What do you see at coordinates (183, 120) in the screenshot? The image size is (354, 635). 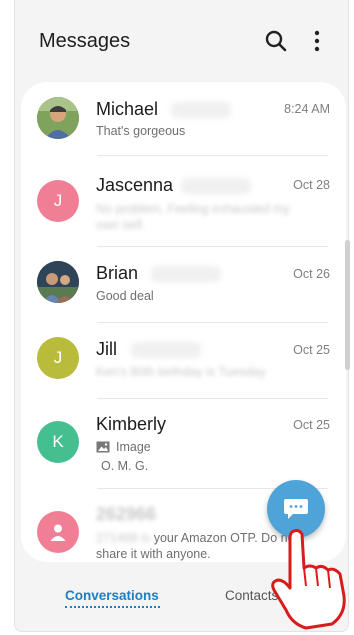 I see `conversation-item-michael: Michael 8:24 AM That's gorgeous` at bounding box center [183, 120].